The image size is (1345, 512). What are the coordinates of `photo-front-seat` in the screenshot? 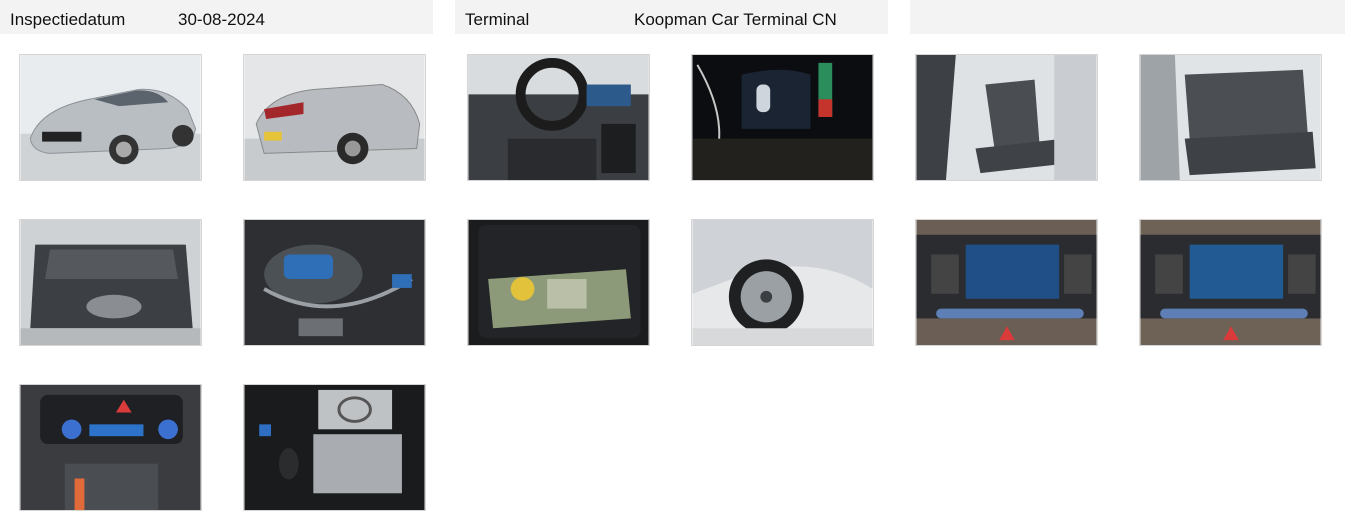 It's located at (1006, 117).